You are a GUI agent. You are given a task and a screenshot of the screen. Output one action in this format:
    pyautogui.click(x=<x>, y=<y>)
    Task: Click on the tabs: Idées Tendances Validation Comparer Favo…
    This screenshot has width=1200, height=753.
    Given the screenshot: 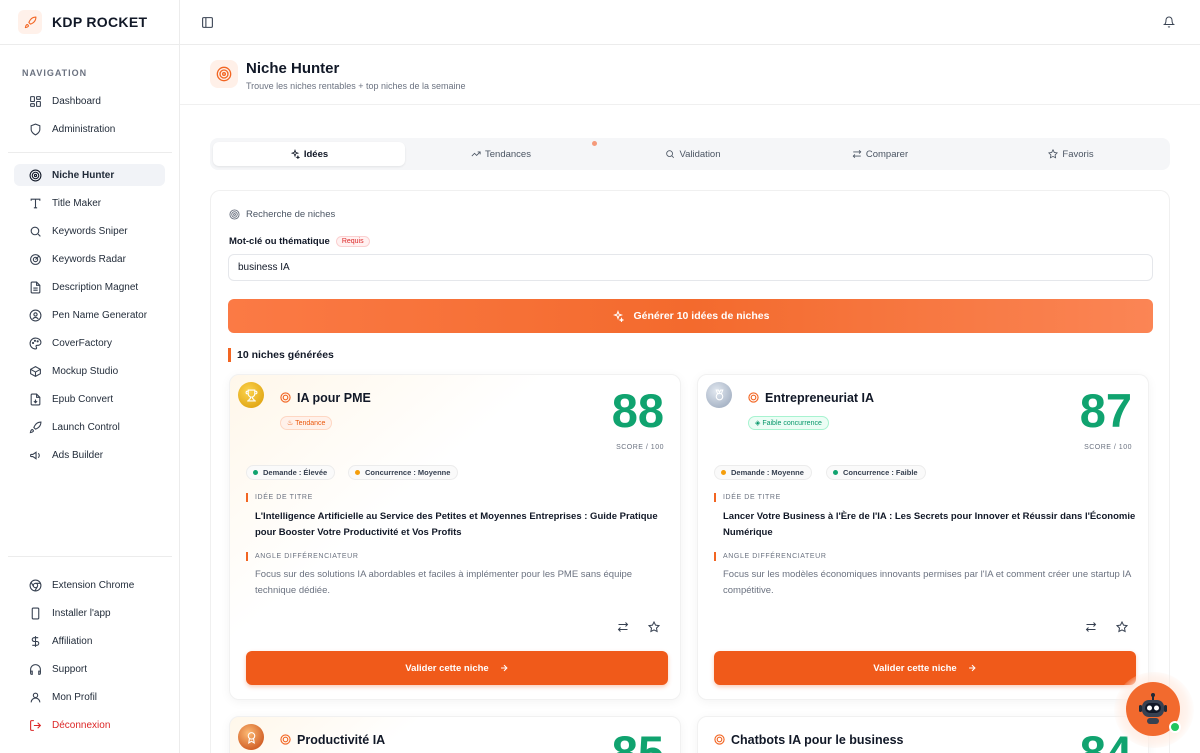 What is the action you would take?
    pyautogui.click(x=690, y=154)
    